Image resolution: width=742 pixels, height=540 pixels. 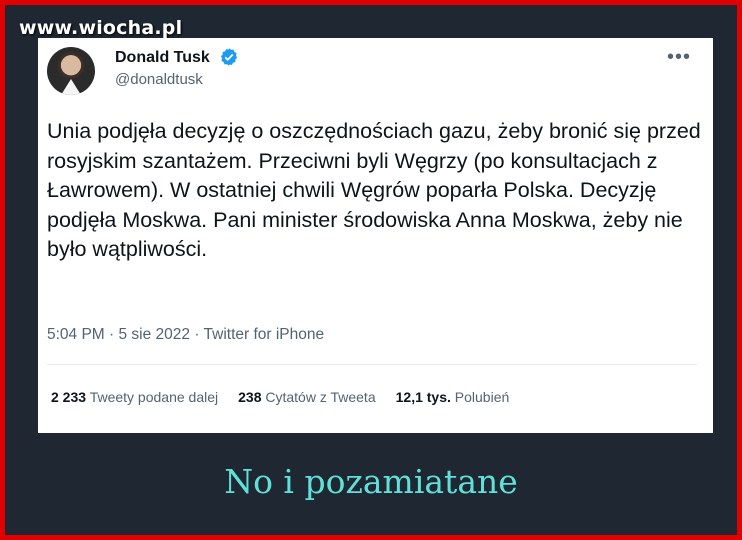 What do you see at coordinates (423, 397) in the screenshot?
I see `likes-count: 12,1 tys.` at bounding box center [423, 397].